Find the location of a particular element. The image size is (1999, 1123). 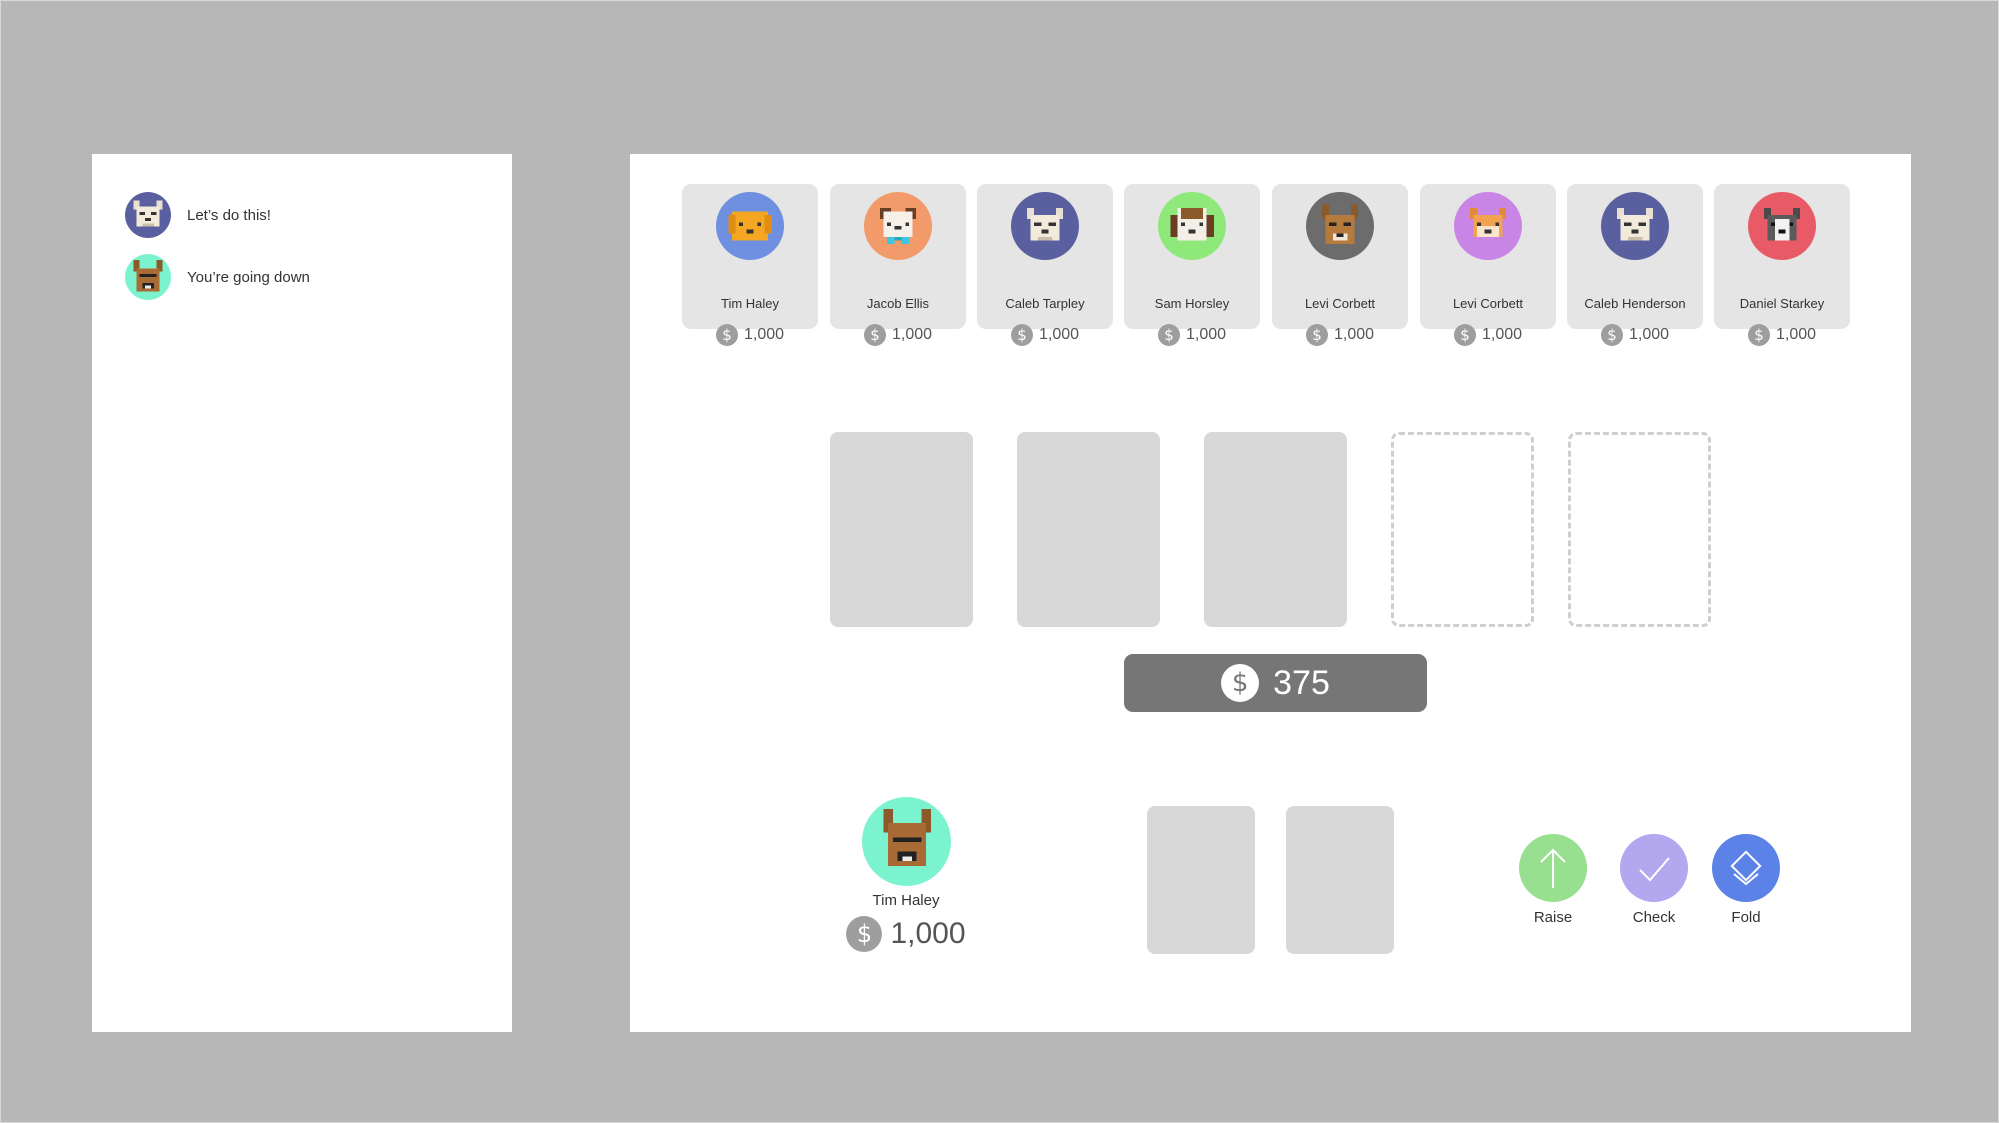

chat-message: You’re going down is located at coordinates (217, 277).